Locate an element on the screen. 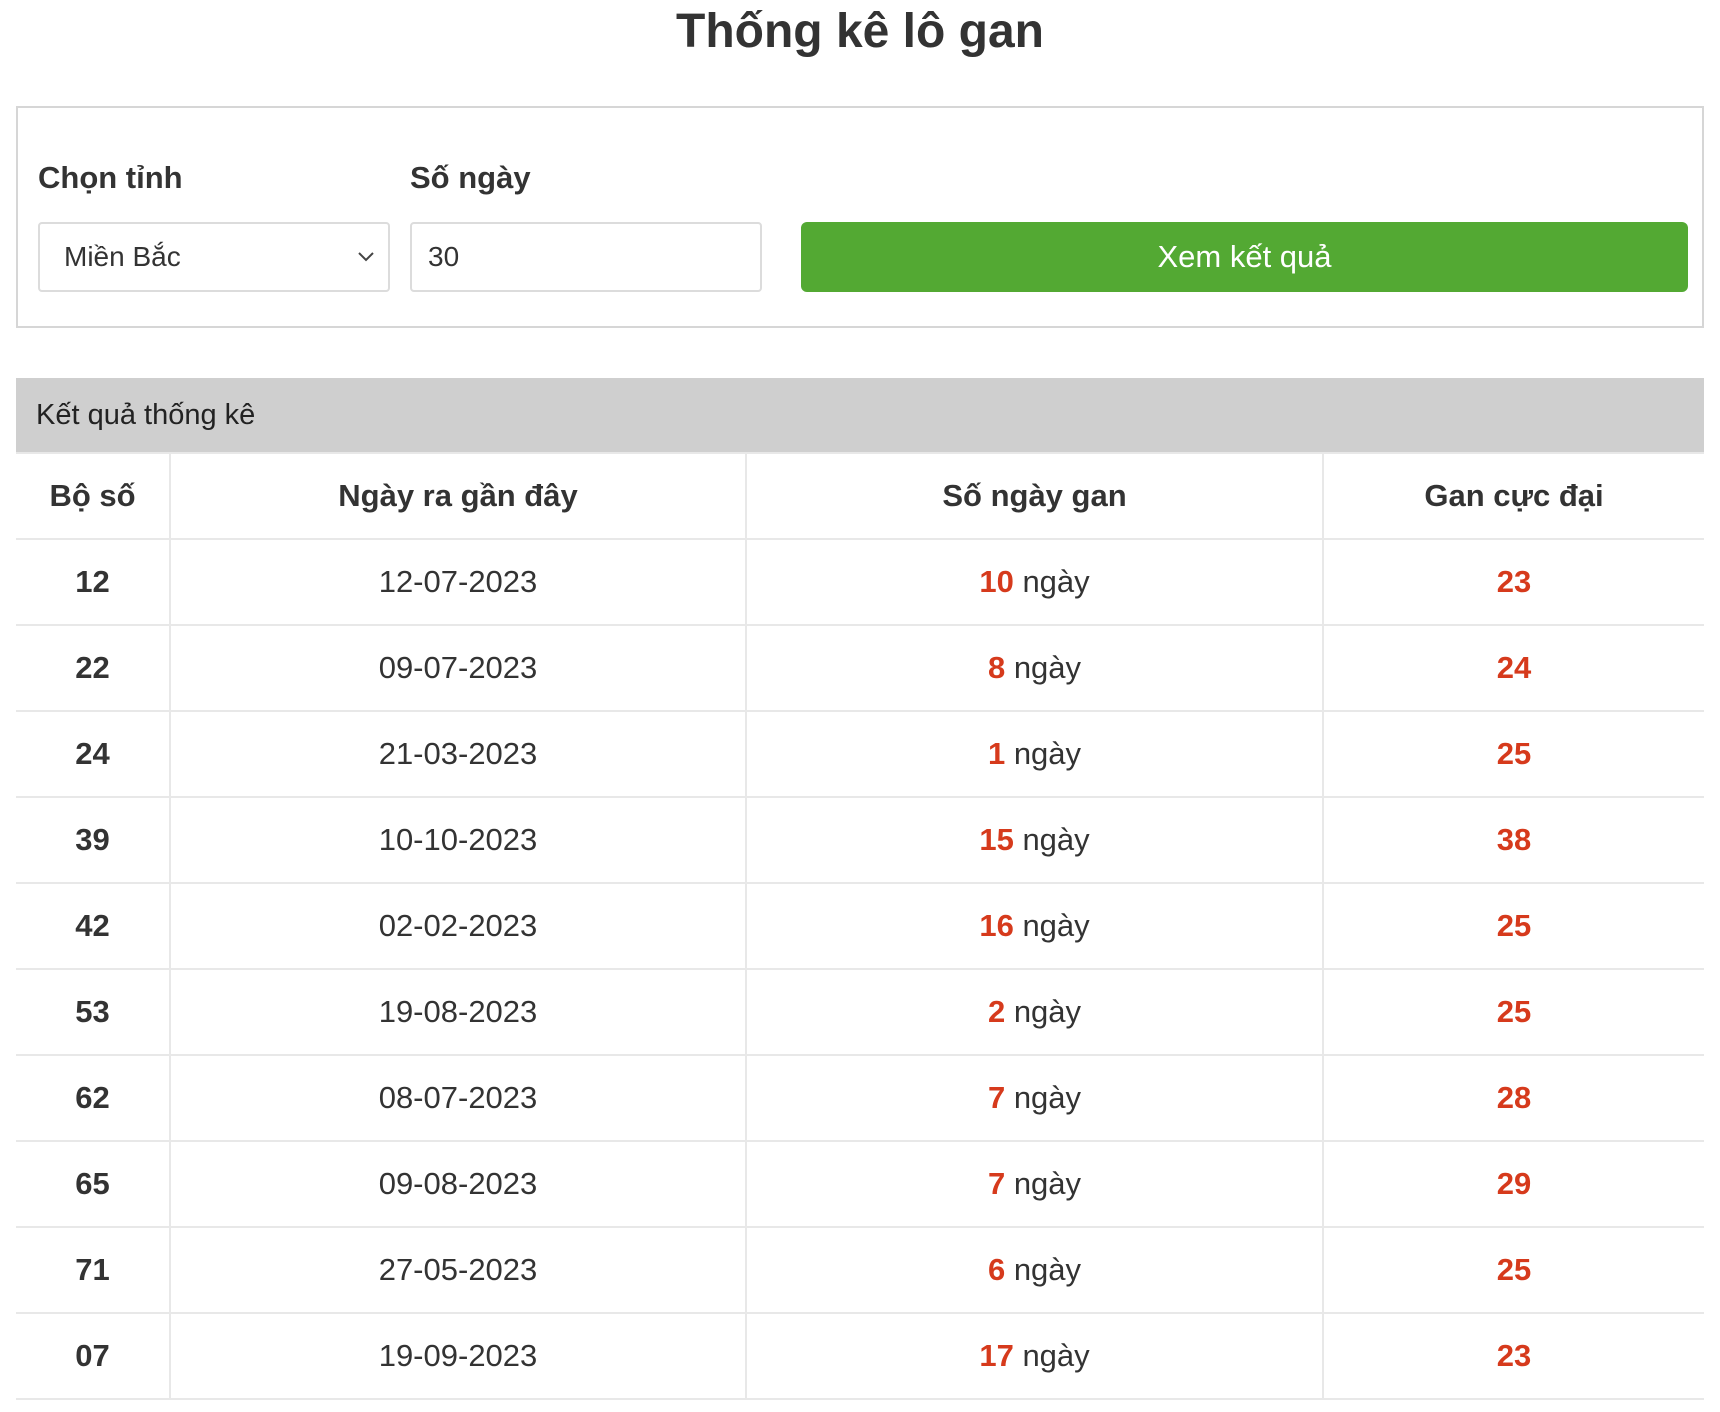 The height and width of the screenshot is (1412, 1720). cell-number: 42 is located at coordinates (93, 926).